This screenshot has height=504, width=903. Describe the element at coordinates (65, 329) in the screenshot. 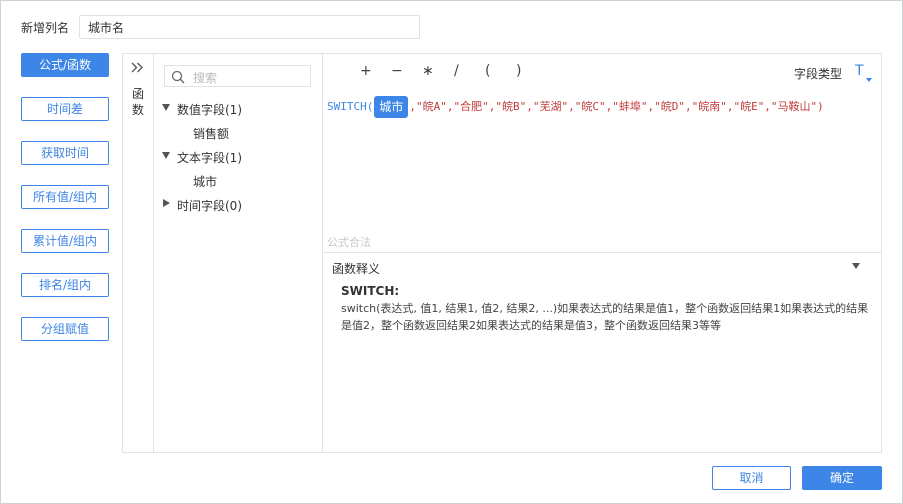

I see `menu-group-assign-button: 分组赋值` at that location.